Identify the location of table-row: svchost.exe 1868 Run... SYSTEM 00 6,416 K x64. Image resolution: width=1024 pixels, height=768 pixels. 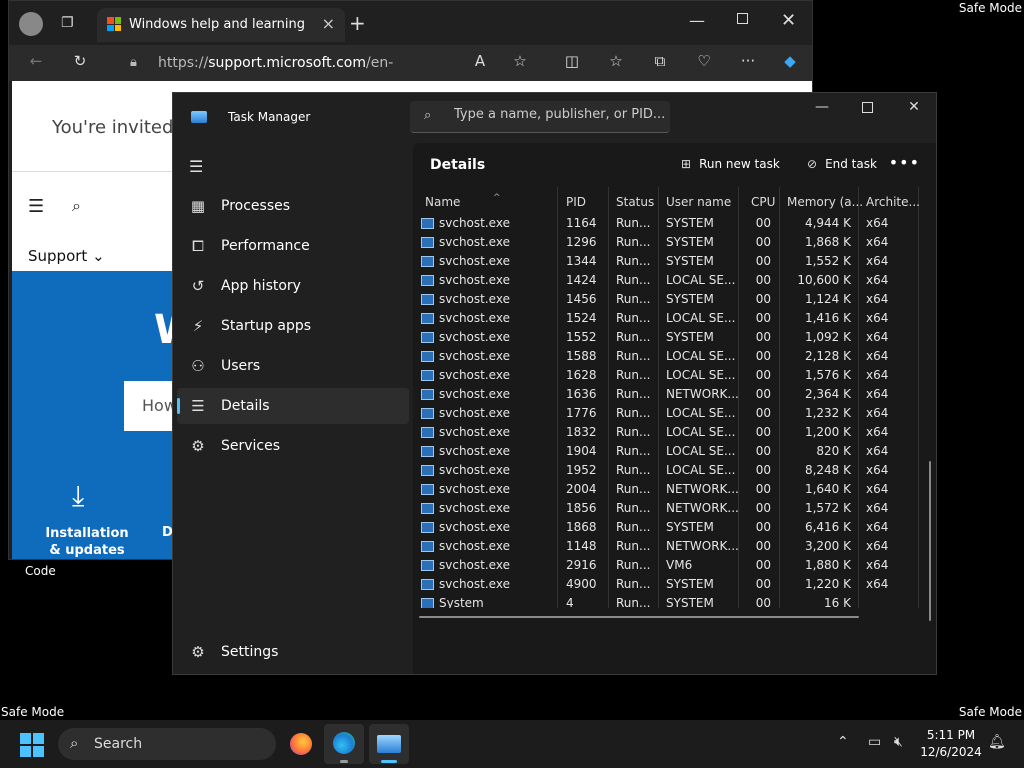
(667, 527).